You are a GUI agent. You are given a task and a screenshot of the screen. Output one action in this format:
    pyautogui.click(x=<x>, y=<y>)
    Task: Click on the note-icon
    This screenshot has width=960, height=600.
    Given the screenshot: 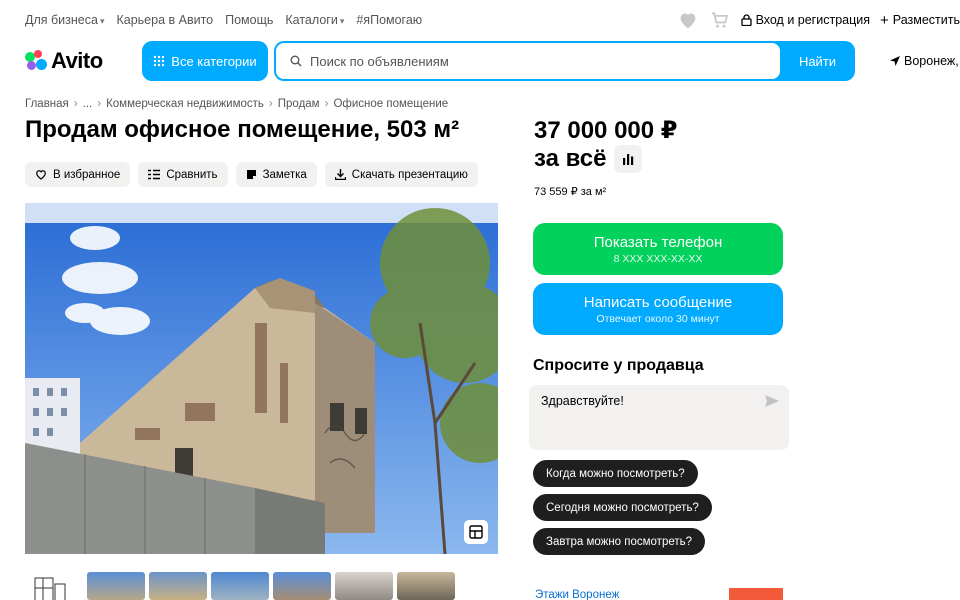 What is the action you would take?
    pyautogui.click(x=251, y=174)
    